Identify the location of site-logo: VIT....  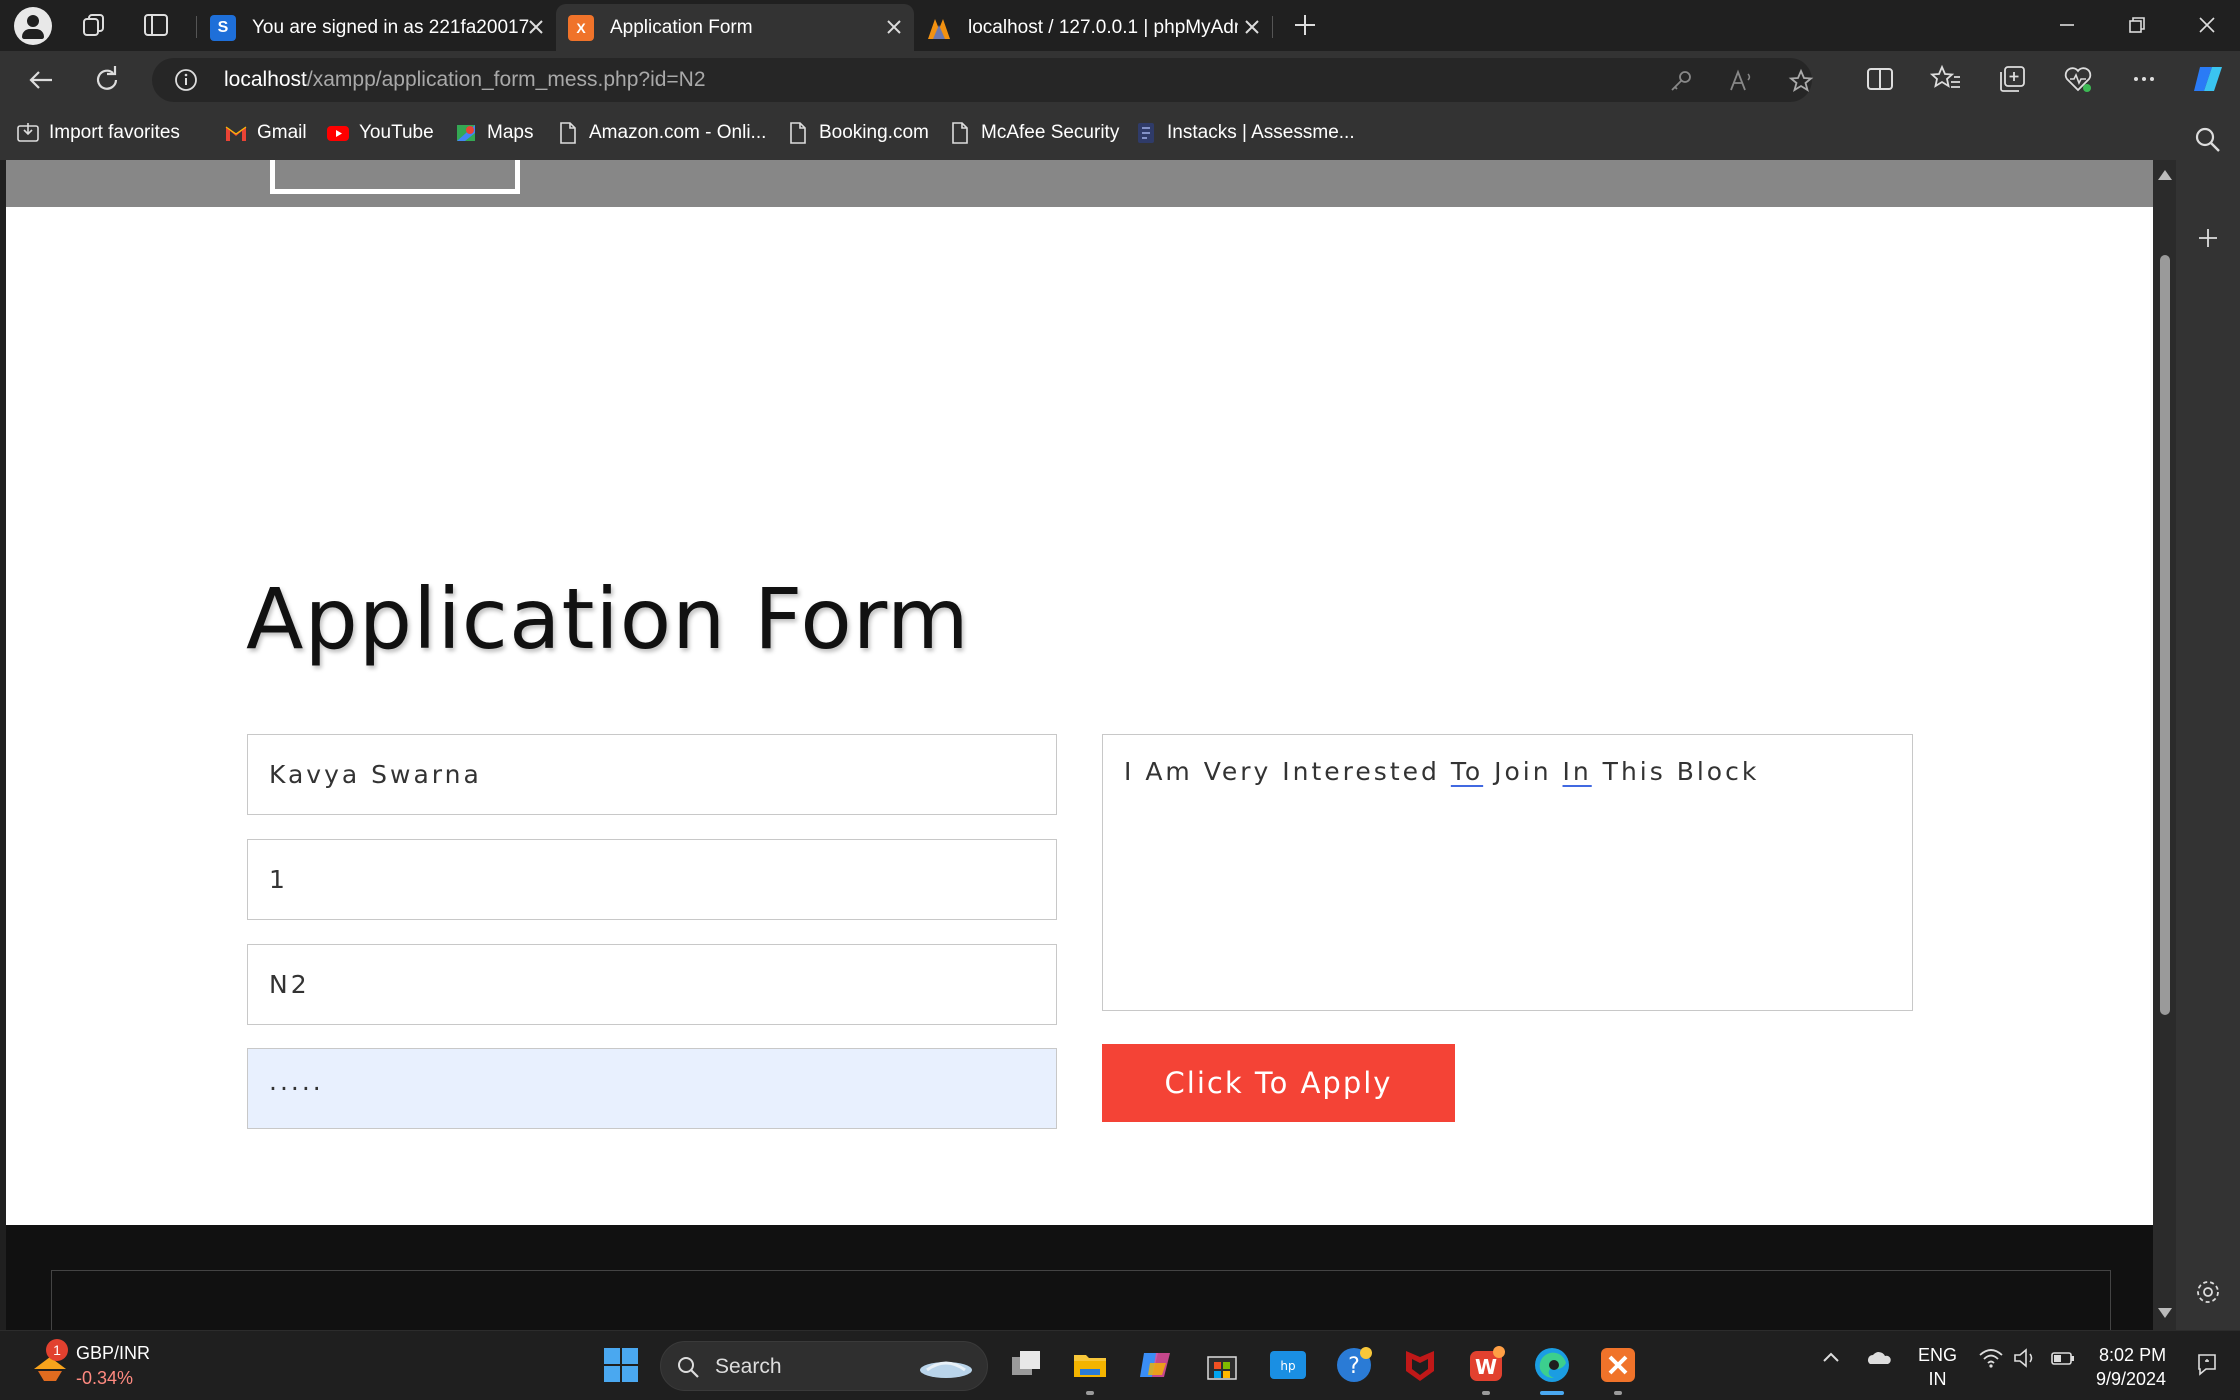
(395, 177).